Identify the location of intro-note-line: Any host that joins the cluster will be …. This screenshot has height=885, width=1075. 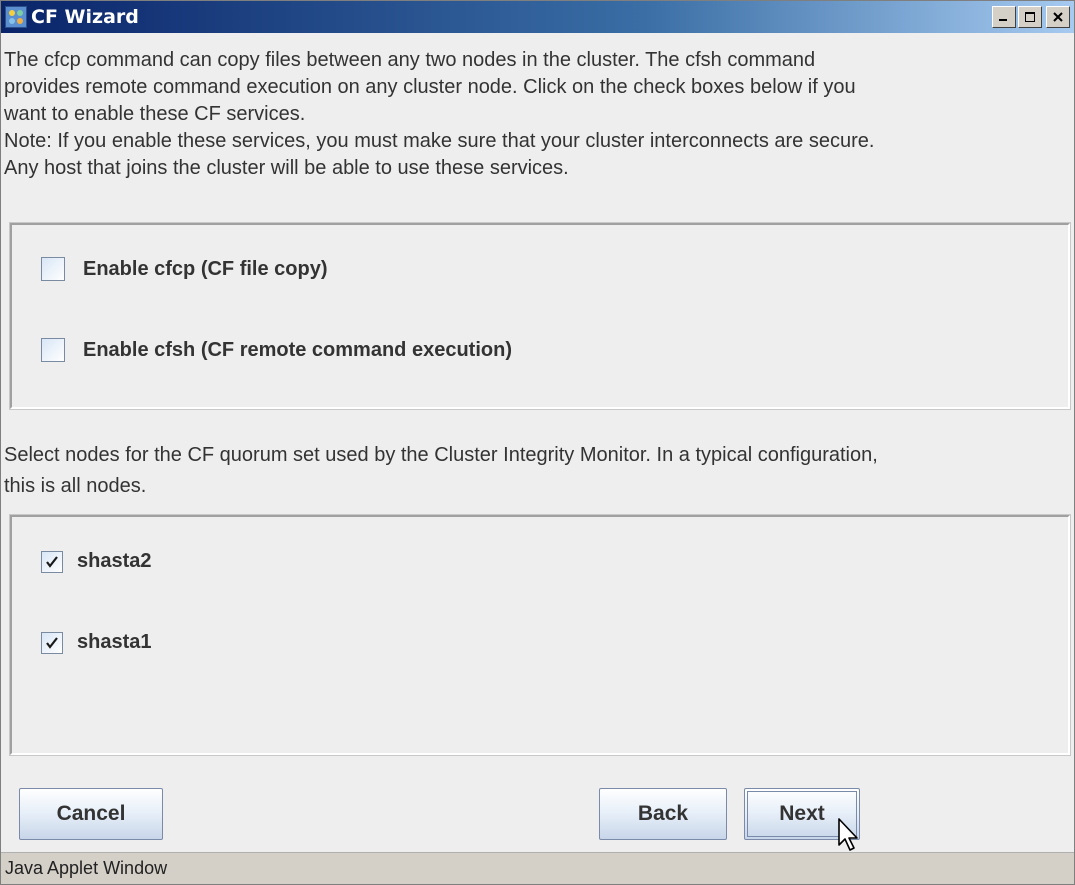
(286, 168).